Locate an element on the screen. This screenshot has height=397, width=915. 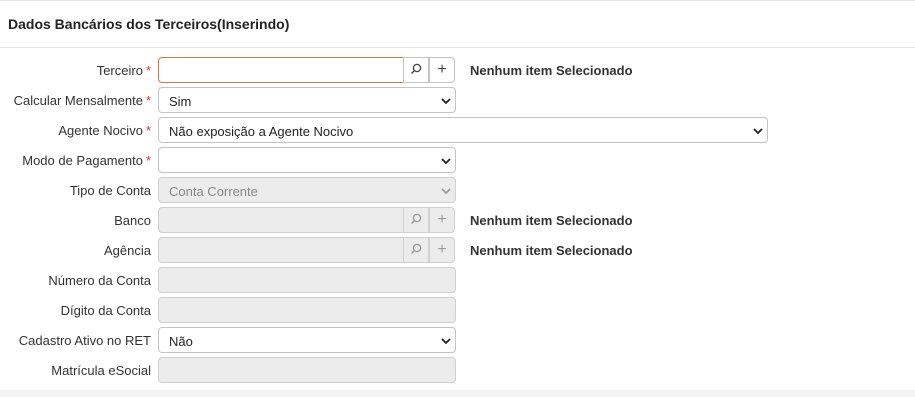
modo-select is located at coordinates (307, 160).